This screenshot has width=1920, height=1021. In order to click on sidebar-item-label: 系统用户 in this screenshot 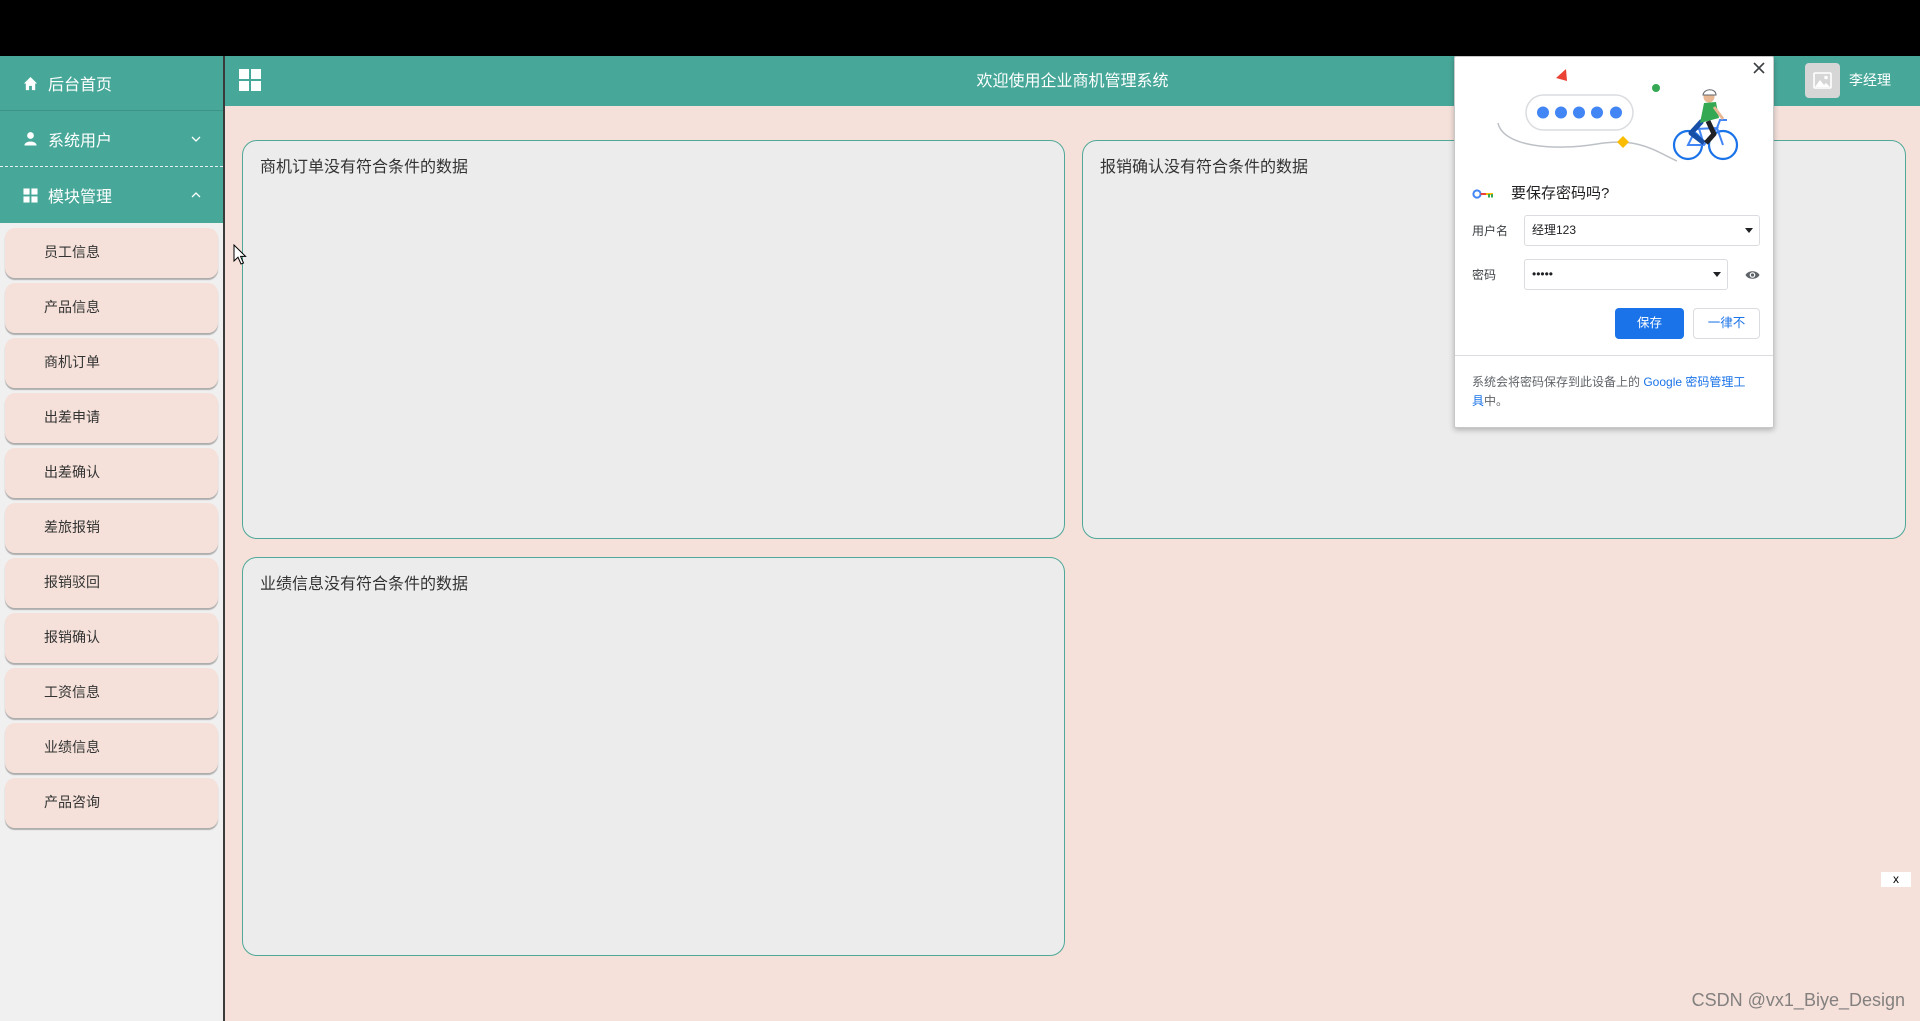, I will do `click(80, 140)`.